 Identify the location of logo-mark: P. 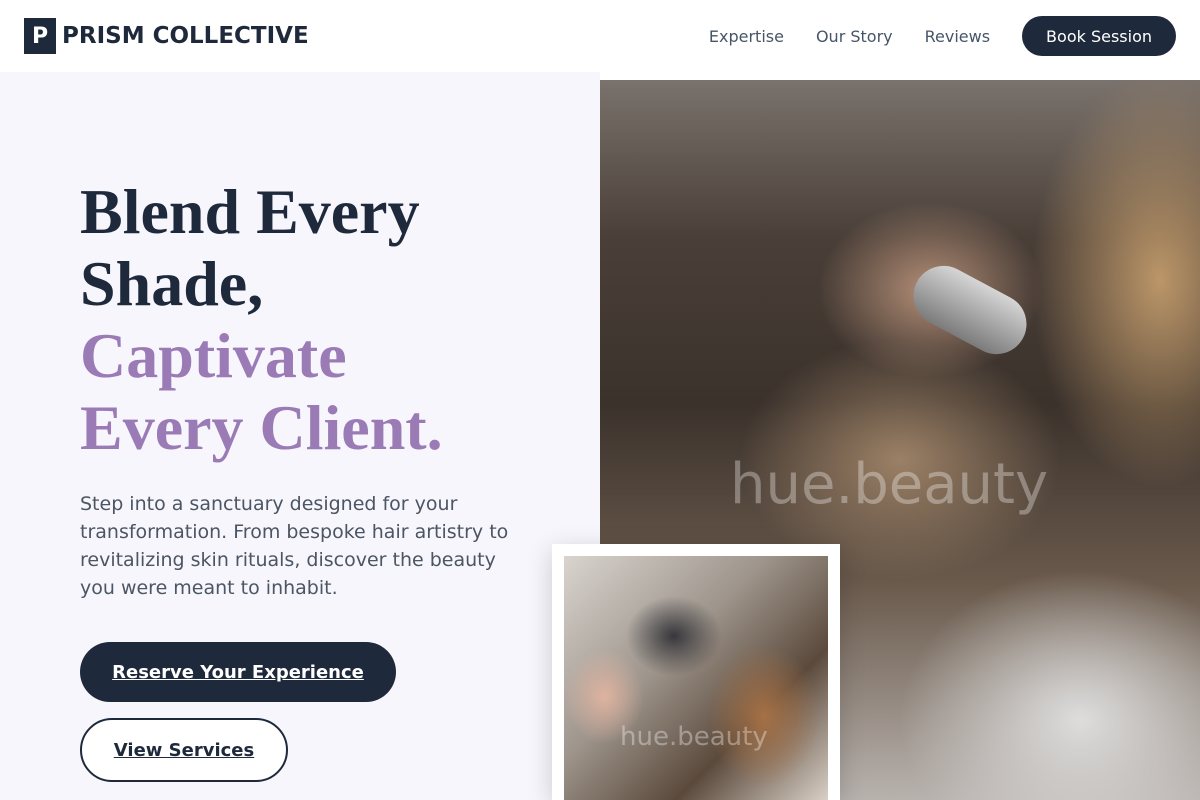
(40, 36).